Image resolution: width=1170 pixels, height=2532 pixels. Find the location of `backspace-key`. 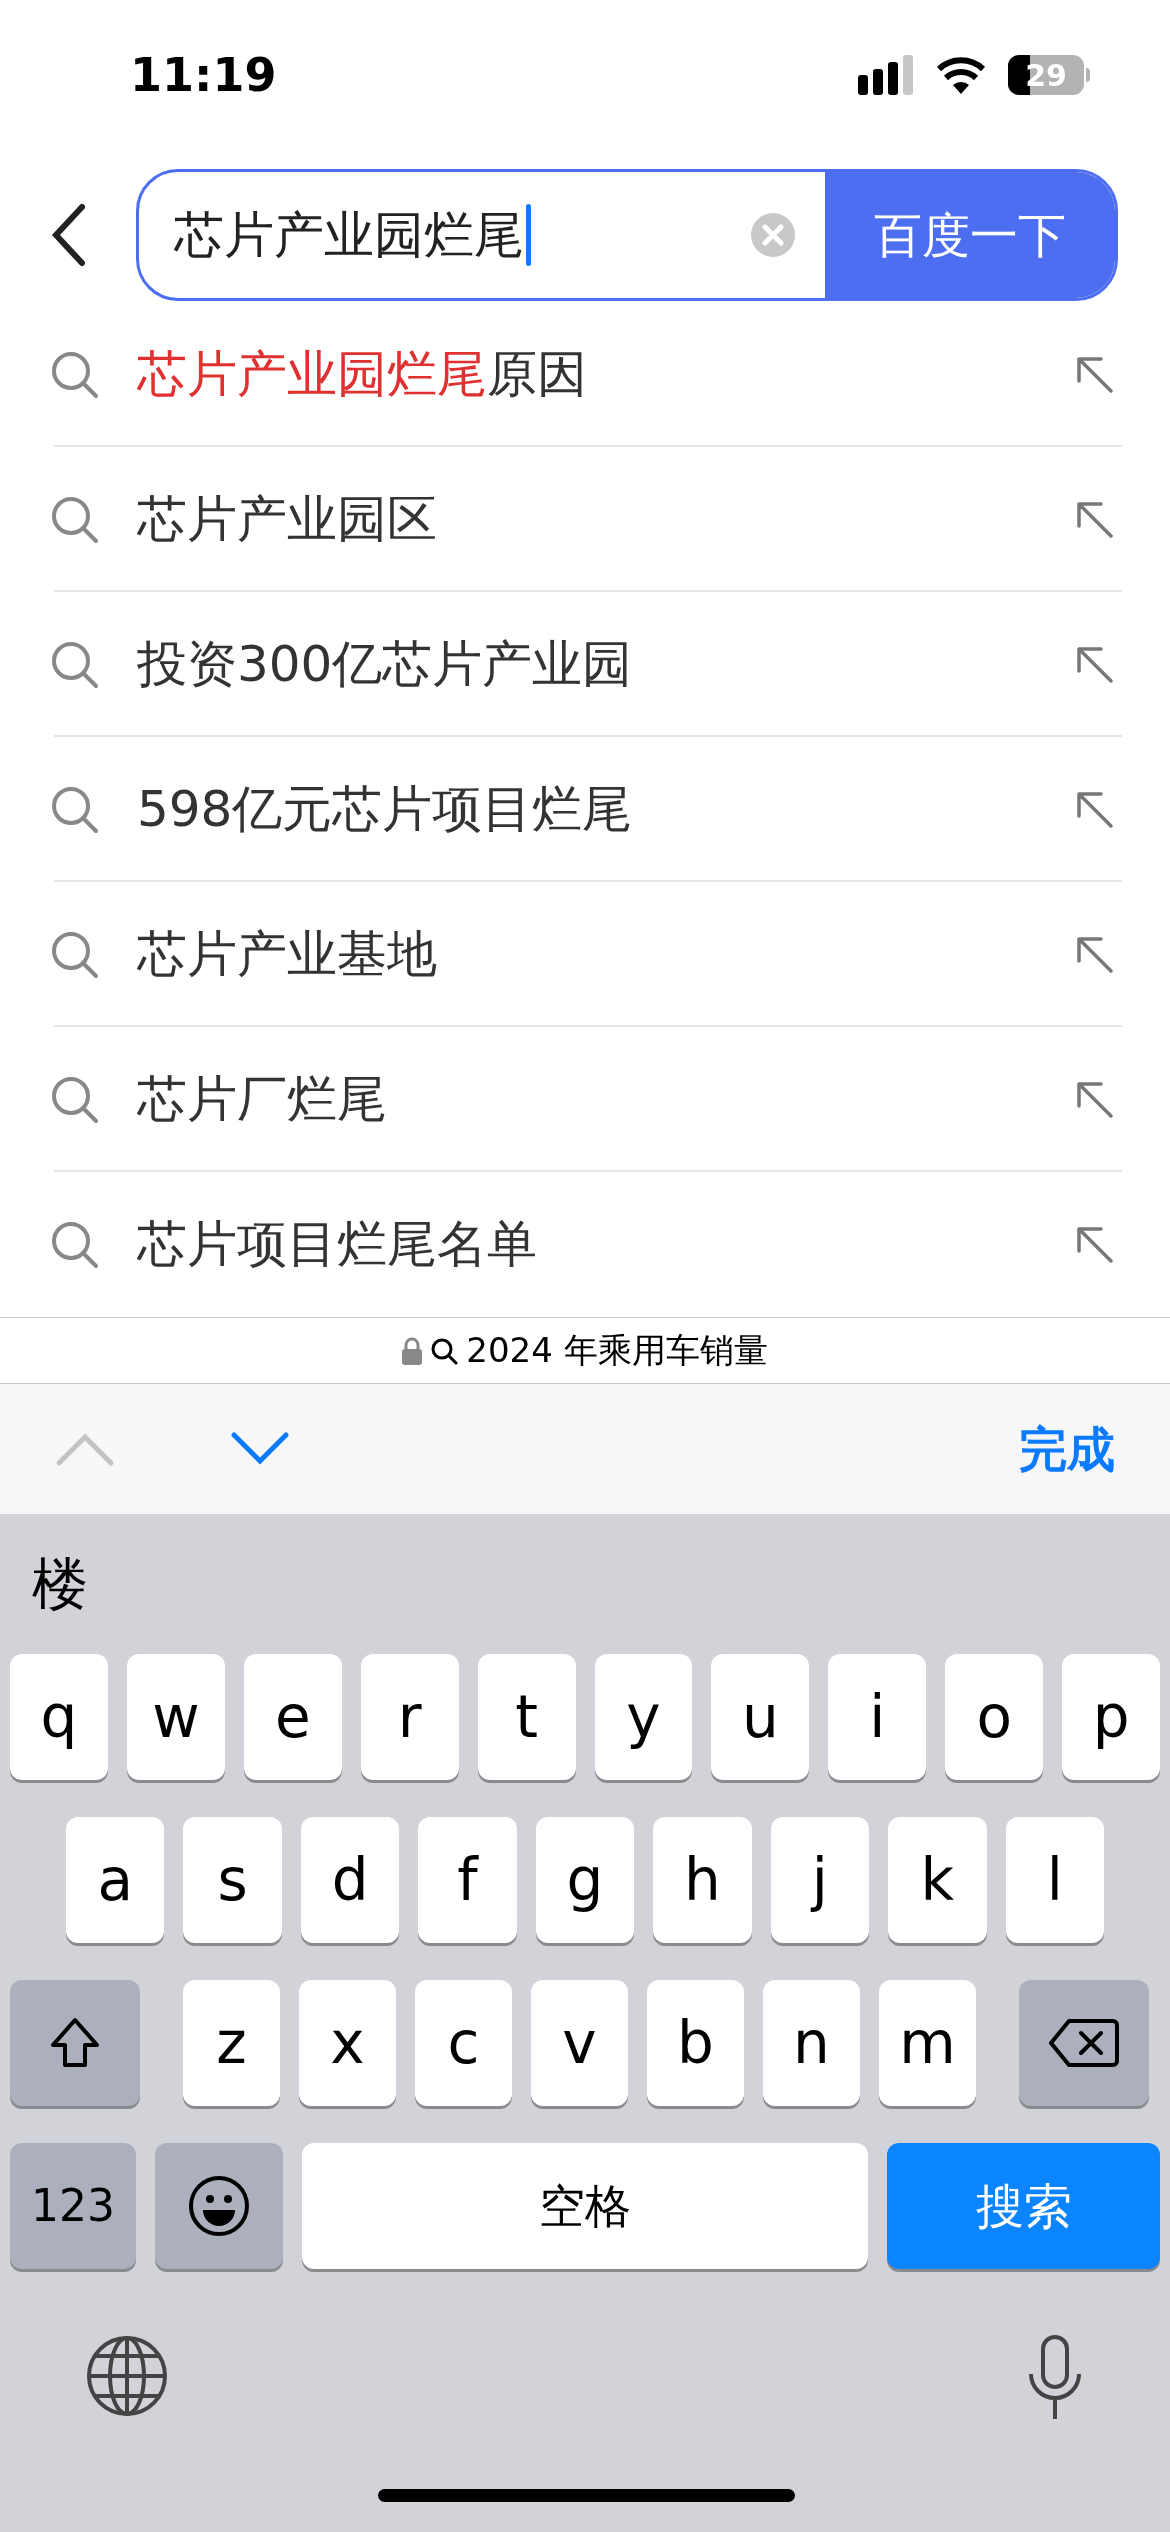

backspace-key is located at coordinates (1084, 2043).